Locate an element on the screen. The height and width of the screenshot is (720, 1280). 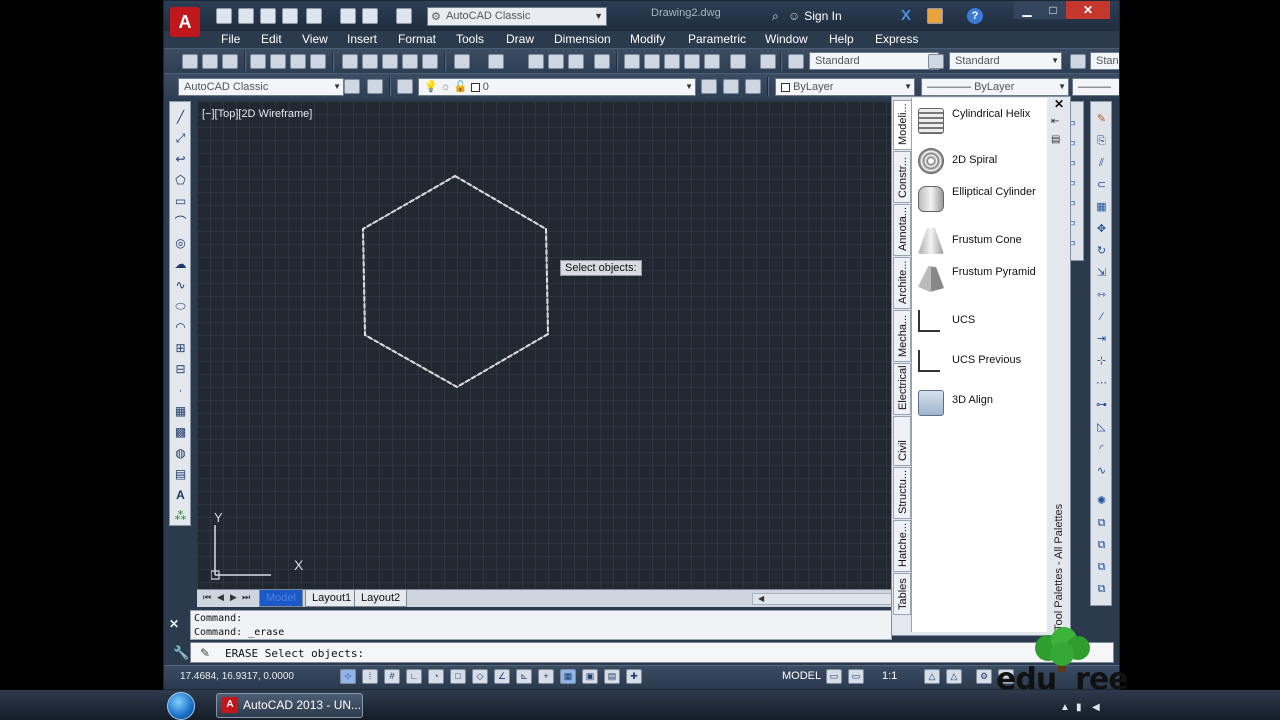
match-properties-icon is located at coordinates (410, 61).